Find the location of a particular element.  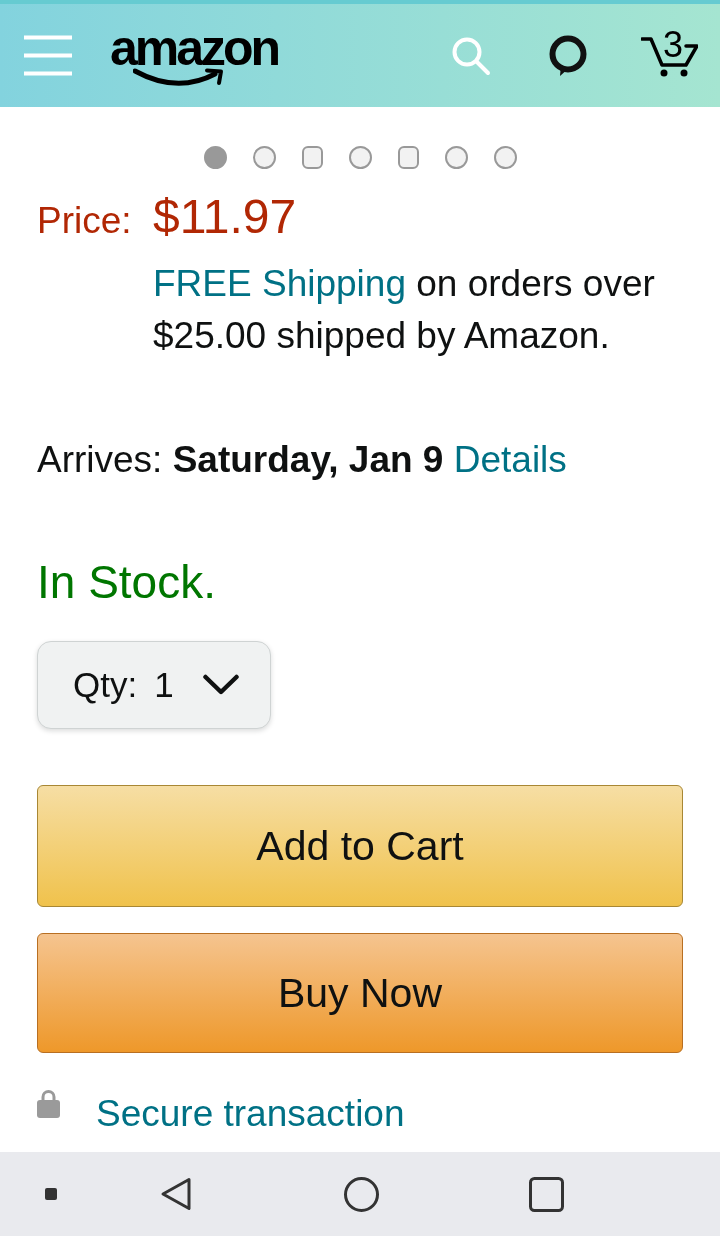

small-square-icon is located at coordinates (51, 1194).